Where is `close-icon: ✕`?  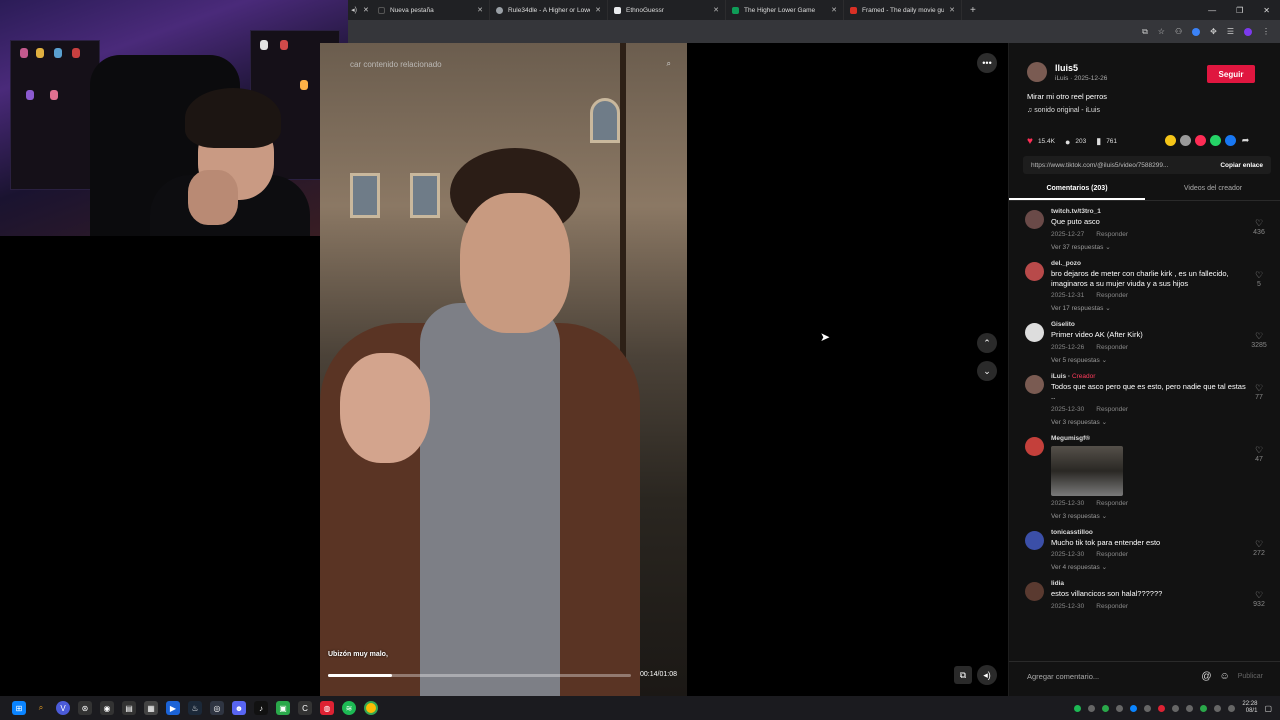 close-icon: ✕ is located at coordinates (366, 10).